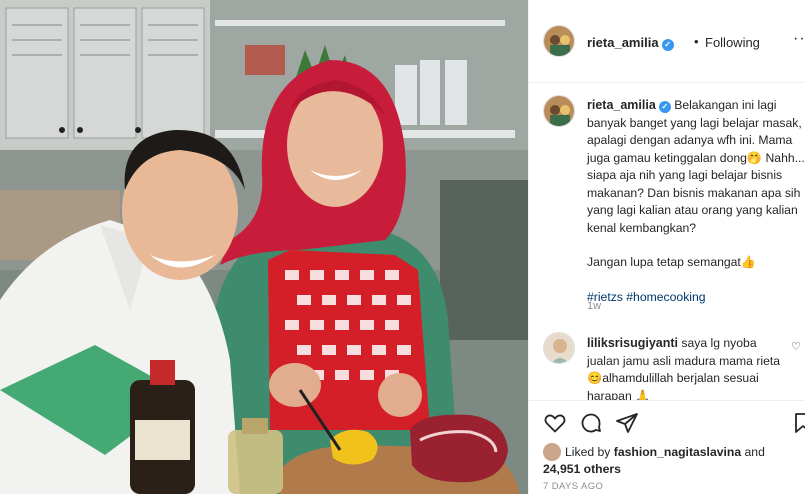  What do you see at coordinates (753, 452) in the screenshot?
I see `likes-middle: and` at bounding box center [753, 452].